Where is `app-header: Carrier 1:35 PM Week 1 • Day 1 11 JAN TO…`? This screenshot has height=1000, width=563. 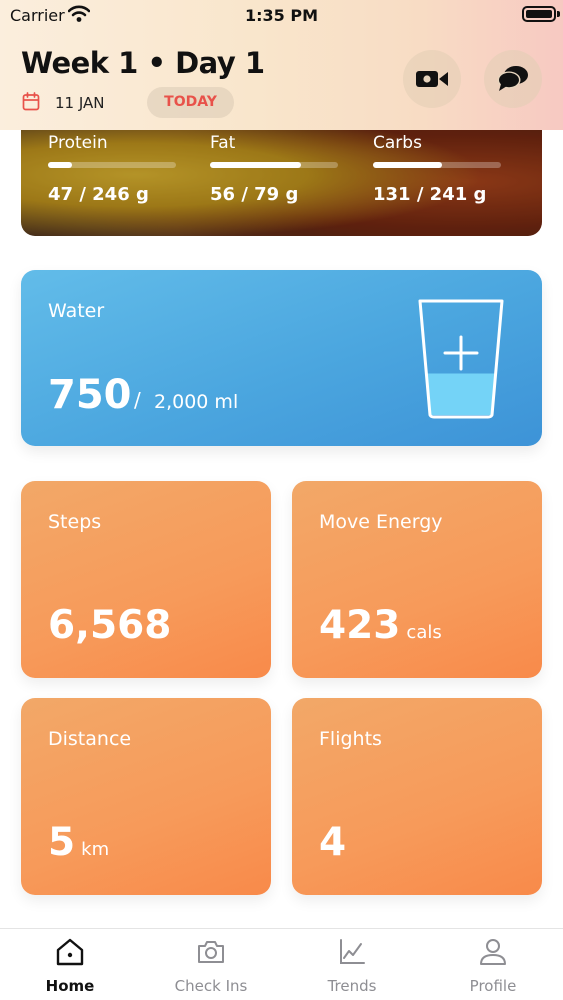 app-header: Carrier 1:35 PM Week 1 • Day 1 11 JAN TO… is located at coordinates (281, 65).